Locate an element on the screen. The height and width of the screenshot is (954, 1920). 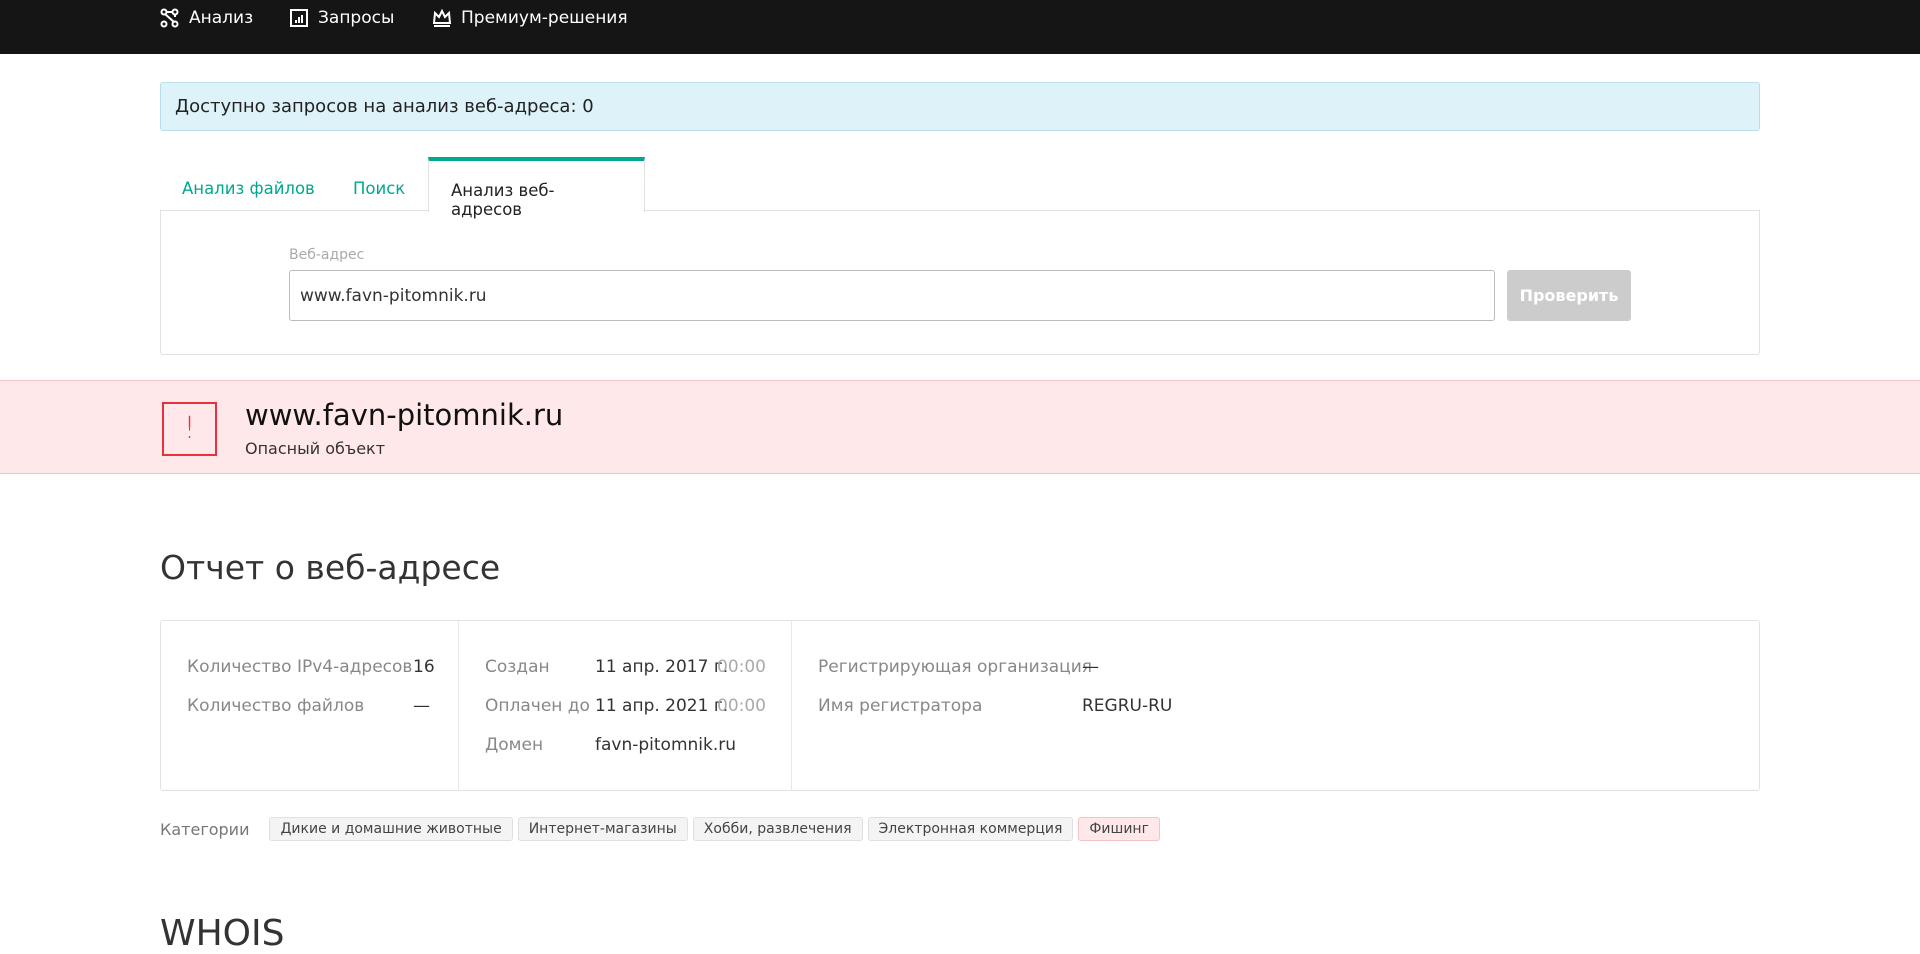
ipv4-value: 16 is located at coordinates (424, 667).